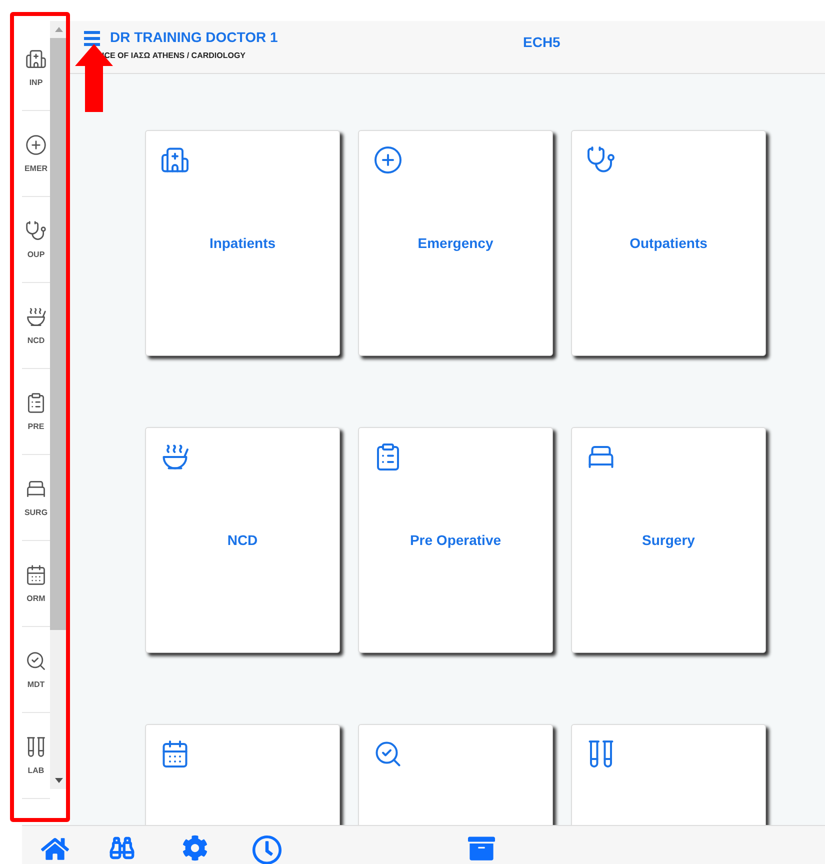  Describe the element at coordinates (267, 849) in the screenshot. I see `clock-button` at that location.